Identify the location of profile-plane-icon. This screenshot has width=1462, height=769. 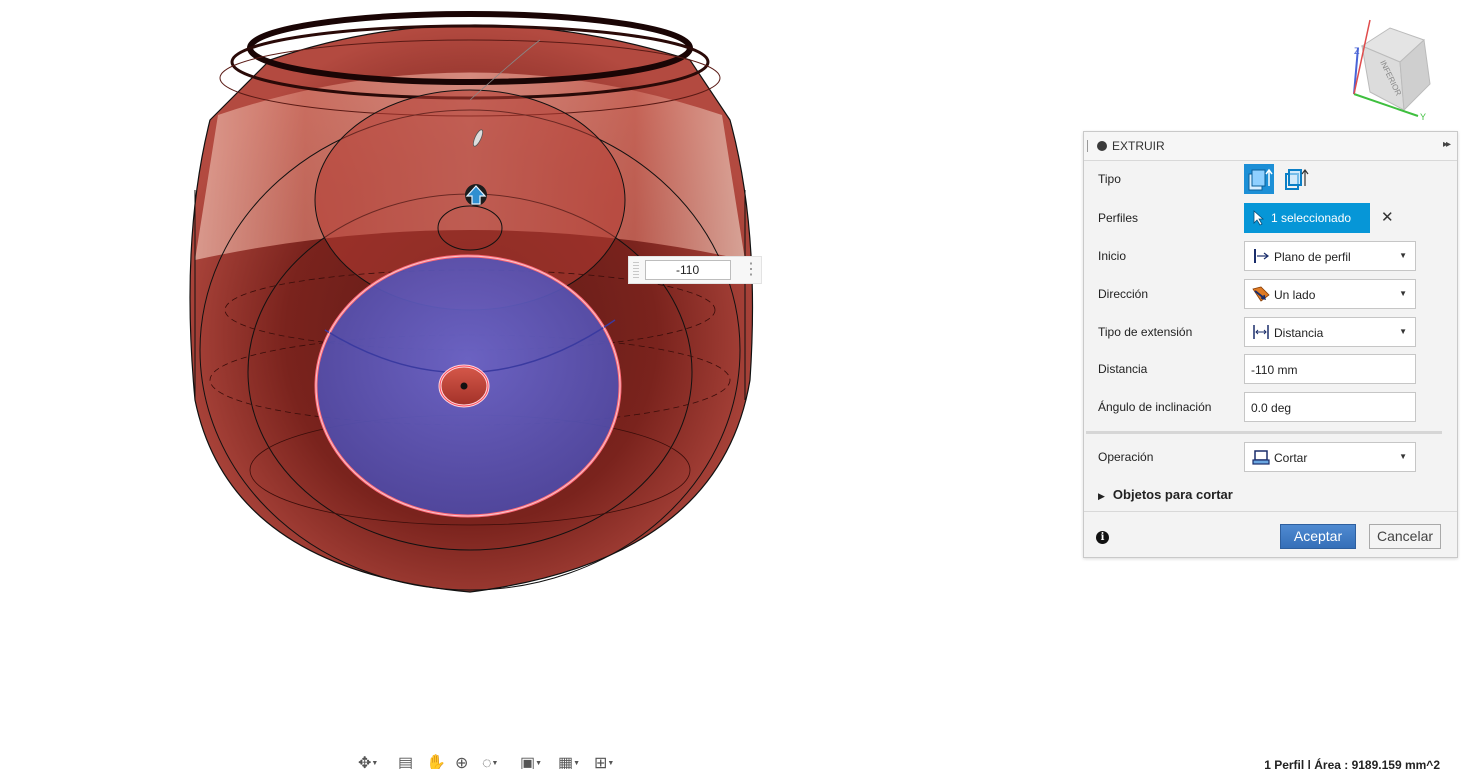
(1261, 256).